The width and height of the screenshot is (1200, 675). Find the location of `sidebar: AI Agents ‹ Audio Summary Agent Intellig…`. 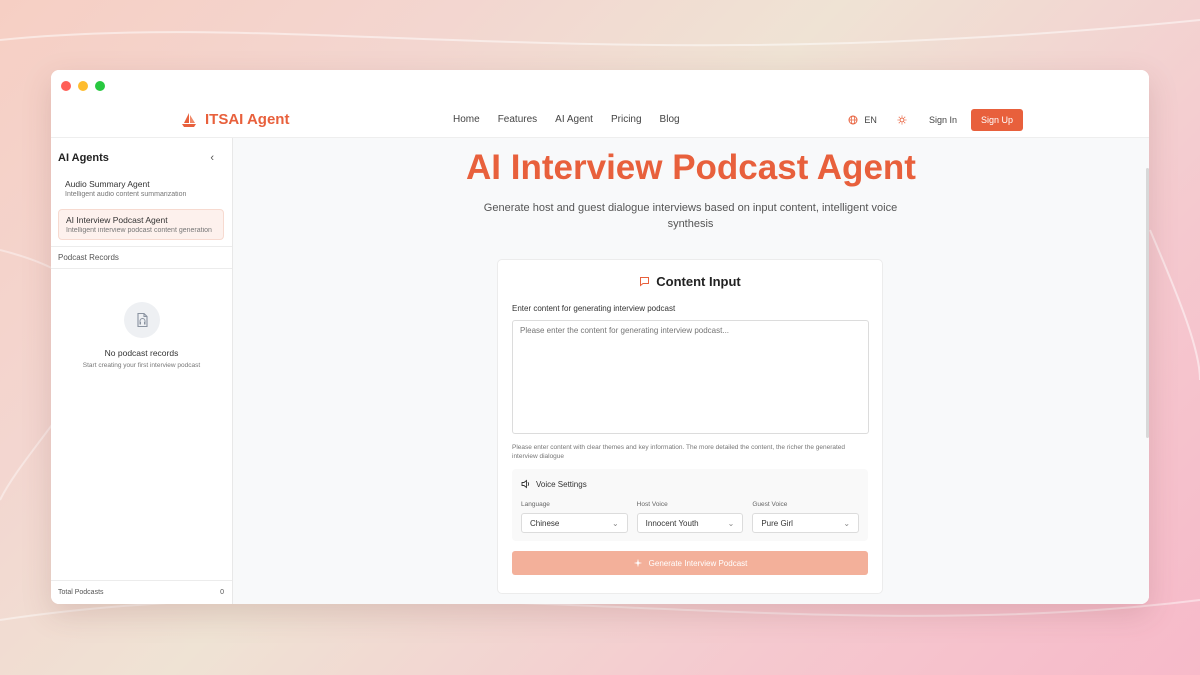

sidebar: AI Agents ‹ Audio Summary Agent Intellig… is located at coordinates (142, 371).